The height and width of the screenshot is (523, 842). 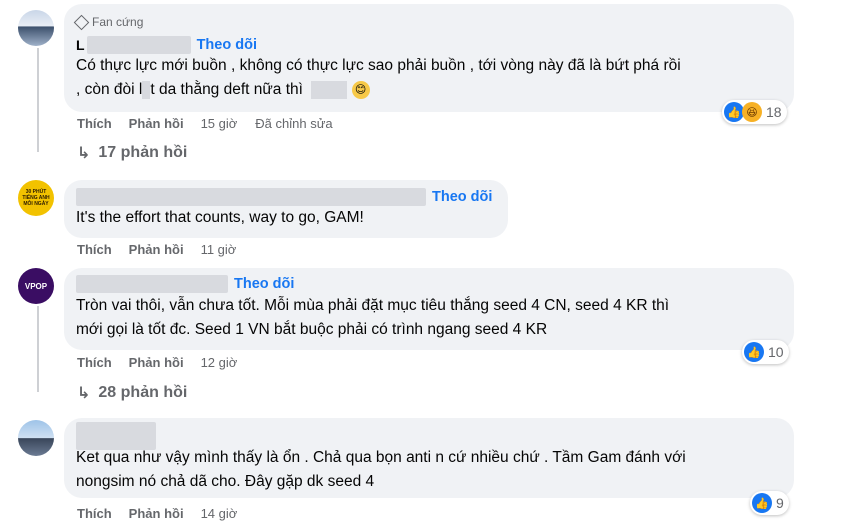 I want to click on replies-count: 28 phản hồi, so click(x=143, y=392).